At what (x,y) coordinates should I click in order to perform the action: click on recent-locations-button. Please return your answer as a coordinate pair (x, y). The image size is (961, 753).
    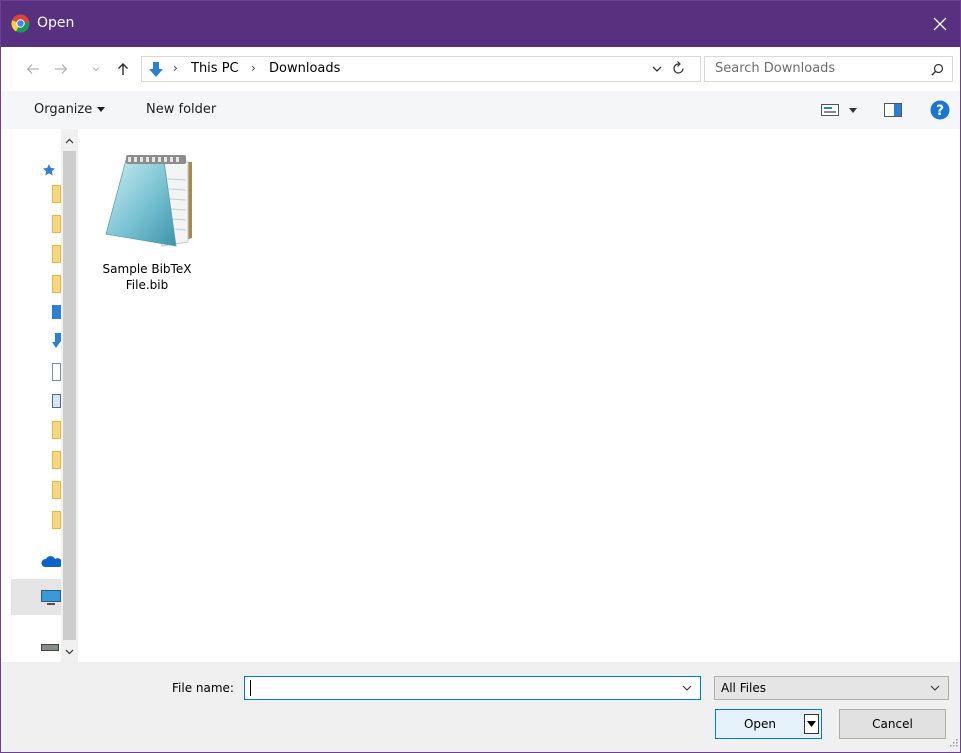
    Looking at the image, I should click on (96, 69).